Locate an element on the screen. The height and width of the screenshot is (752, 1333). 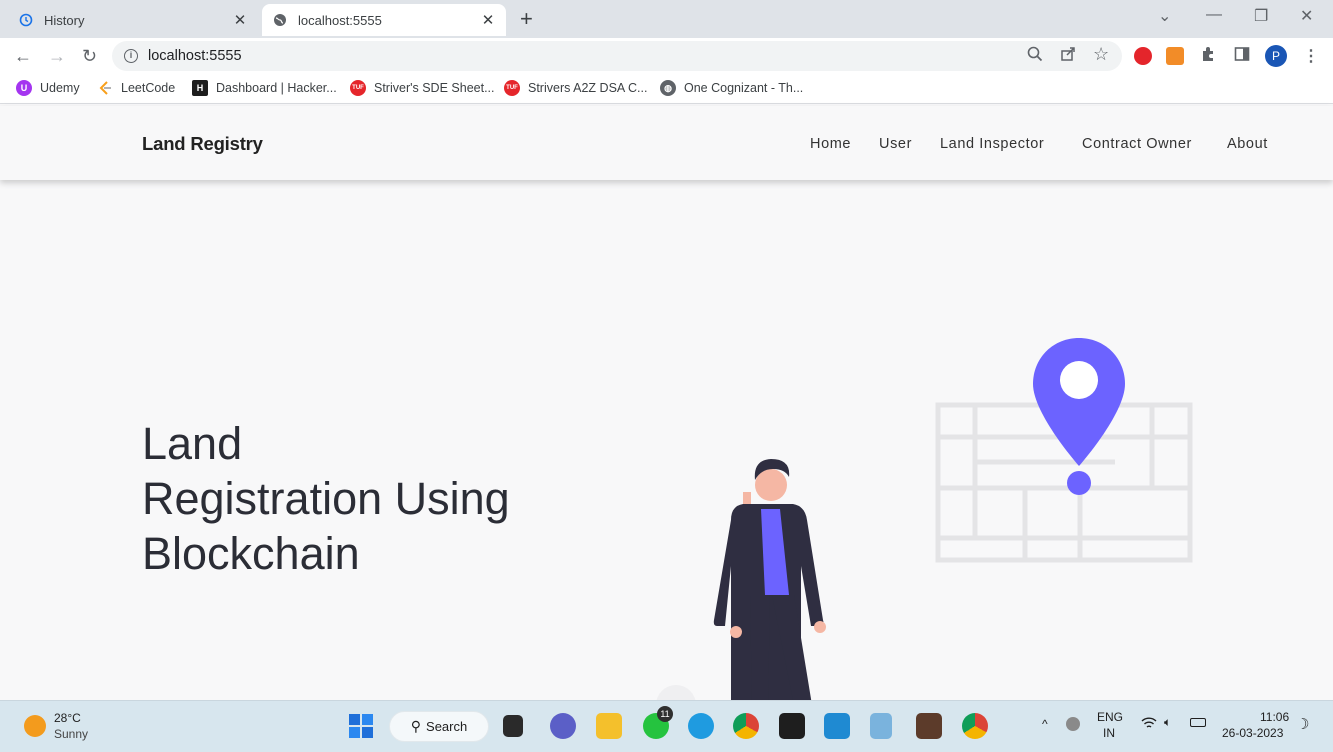
tab-history: History ✕ is located at coordinates (133, 20).